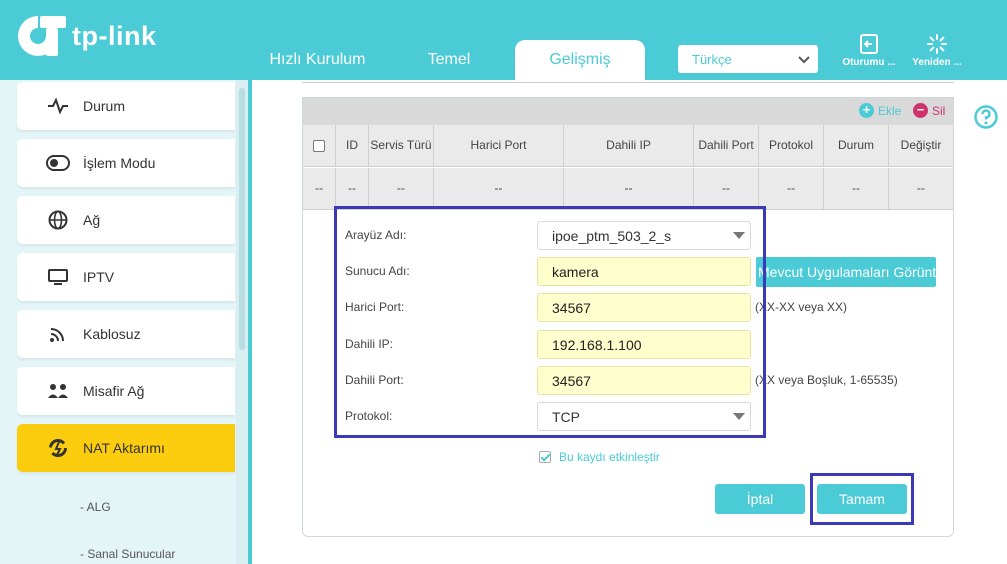 The width and height of the screenshot is (1007, 564). I want to click on sidebar-item-nat-forwarding: NAT Aktarımı, so click(126, 448).